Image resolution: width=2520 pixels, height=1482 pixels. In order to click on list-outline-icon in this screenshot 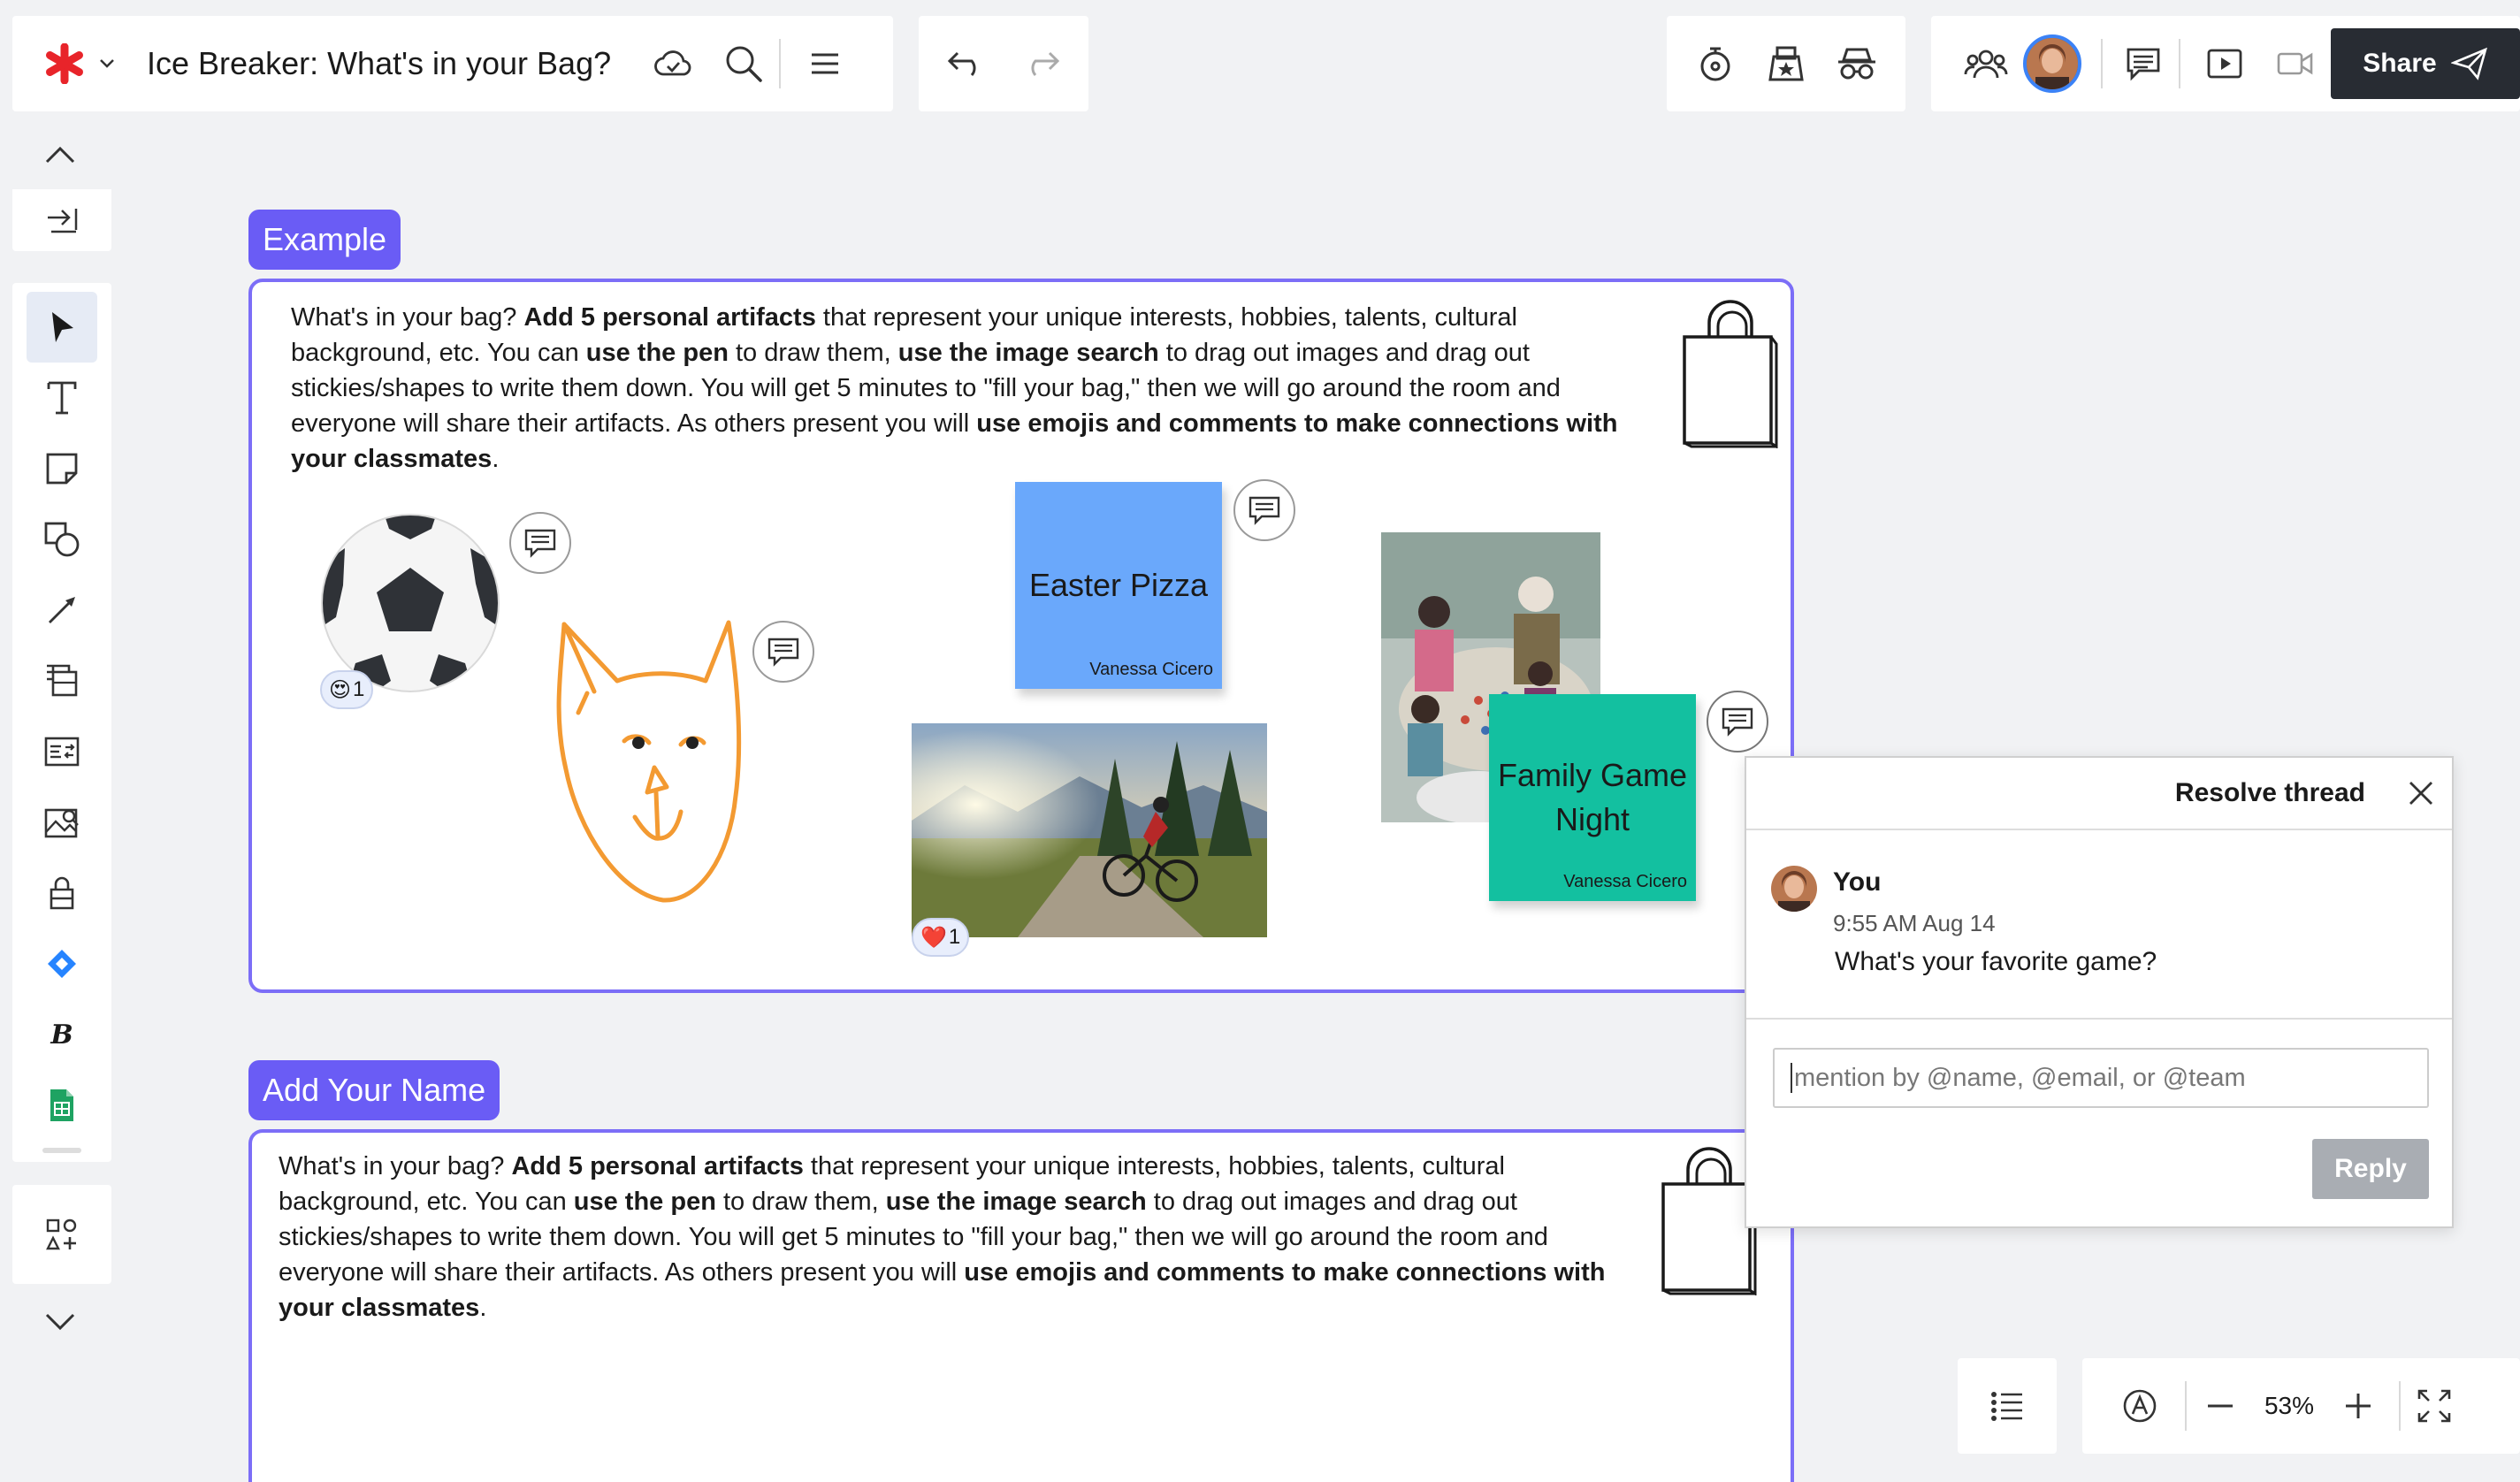, I will do `click(2007, 1406)`.